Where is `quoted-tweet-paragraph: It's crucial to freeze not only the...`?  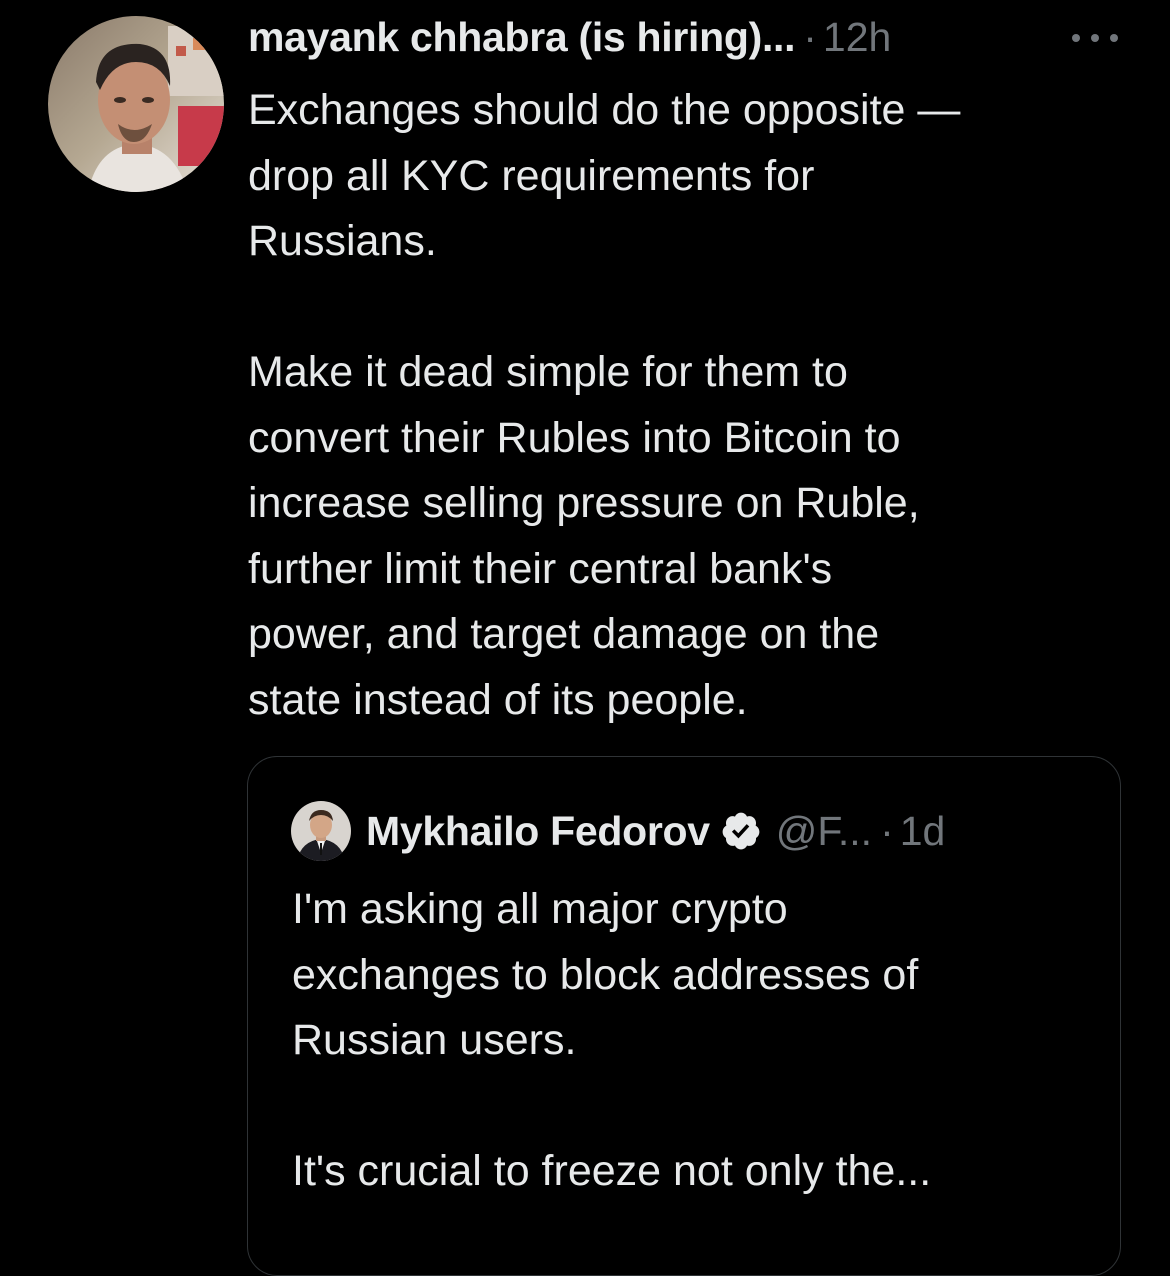
quoted-tweet-paragraph: It's crucial to freeze not only the... is located at coordinates (692, 1172).